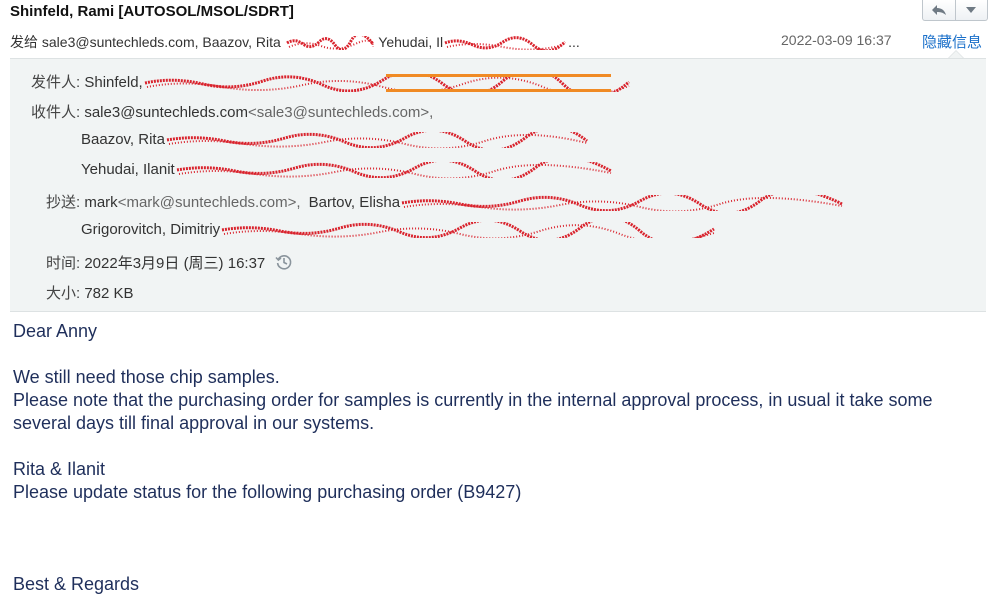 Image resolution: width=1000 pixels, height=598 pixels. What do you see at coordinates (113, 82) in the screenshot?
I see `from-name: Shinfeld,` at bounding box center [113, 82].